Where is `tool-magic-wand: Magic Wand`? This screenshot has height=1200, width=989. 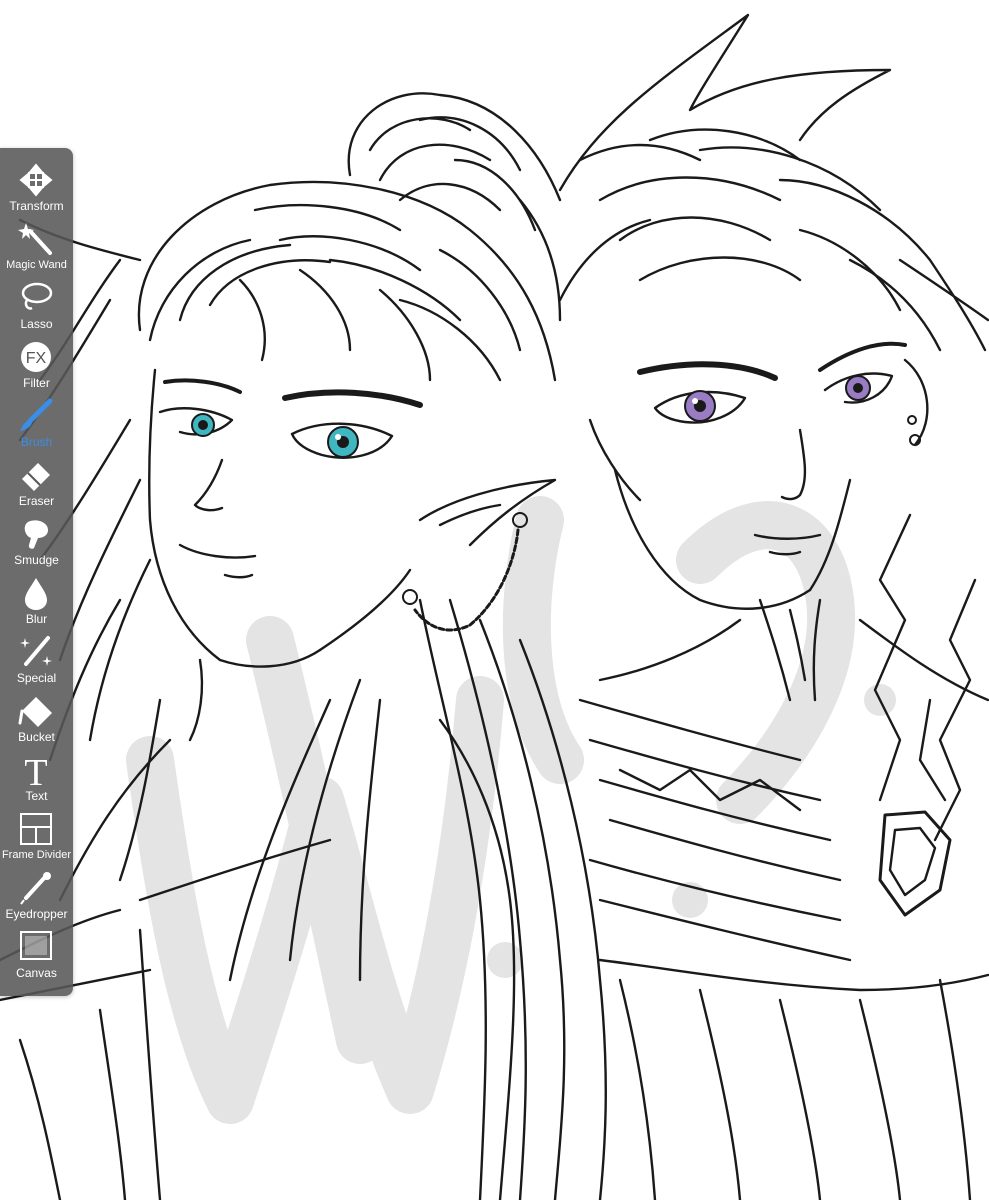
tool-magic-wand: Magic Wand is located at coordinates (36, 246).